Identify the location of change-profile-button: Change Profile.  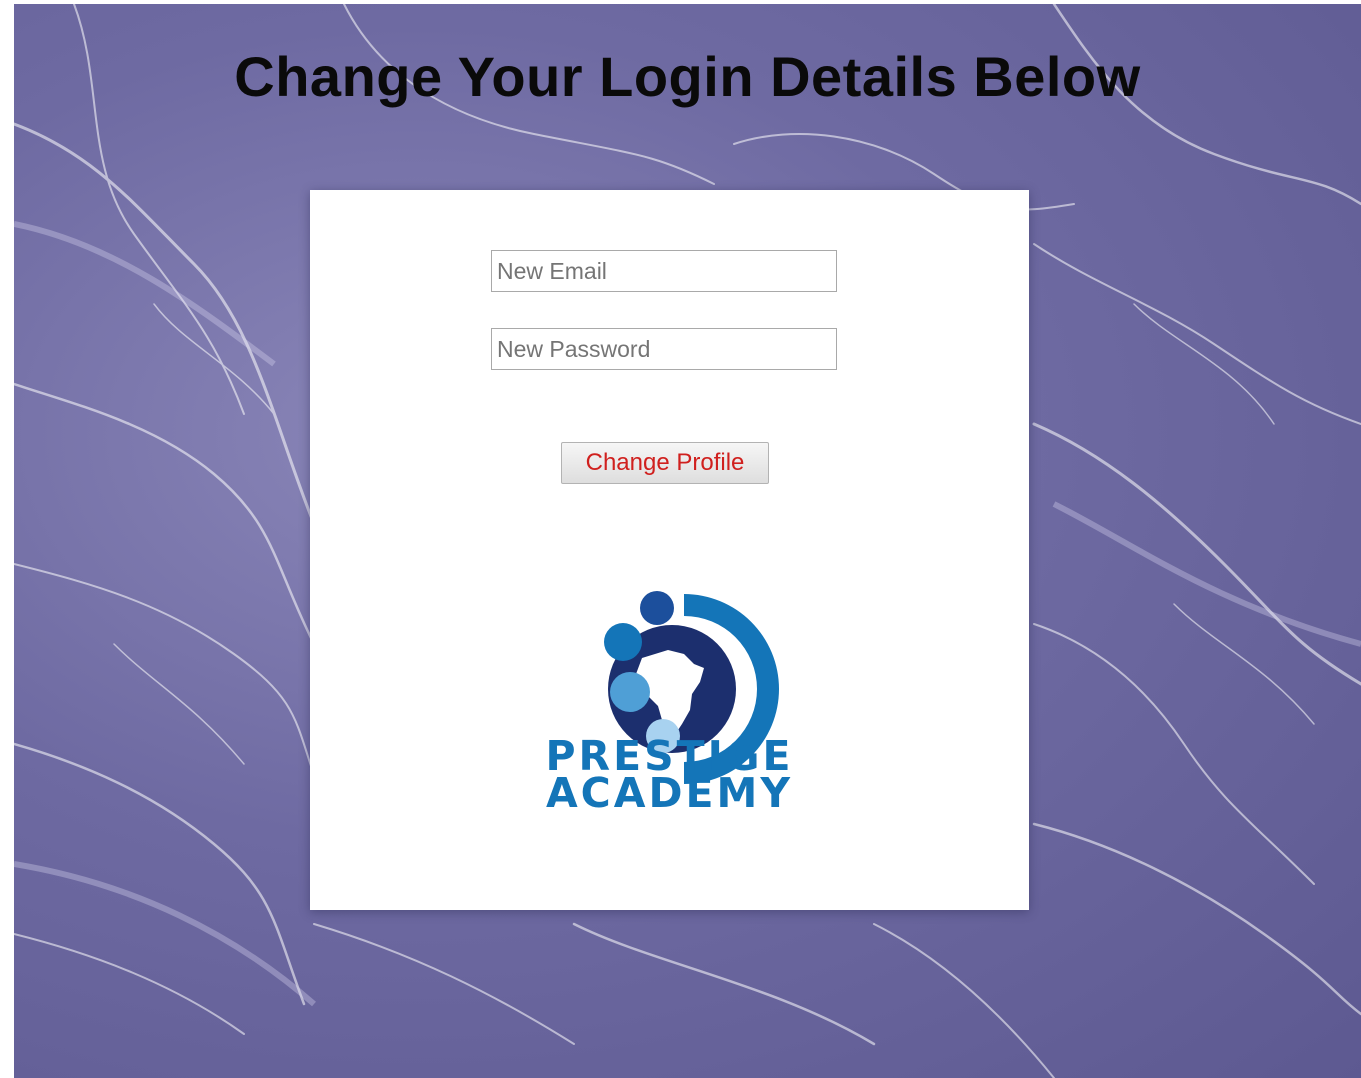
(665, 463).